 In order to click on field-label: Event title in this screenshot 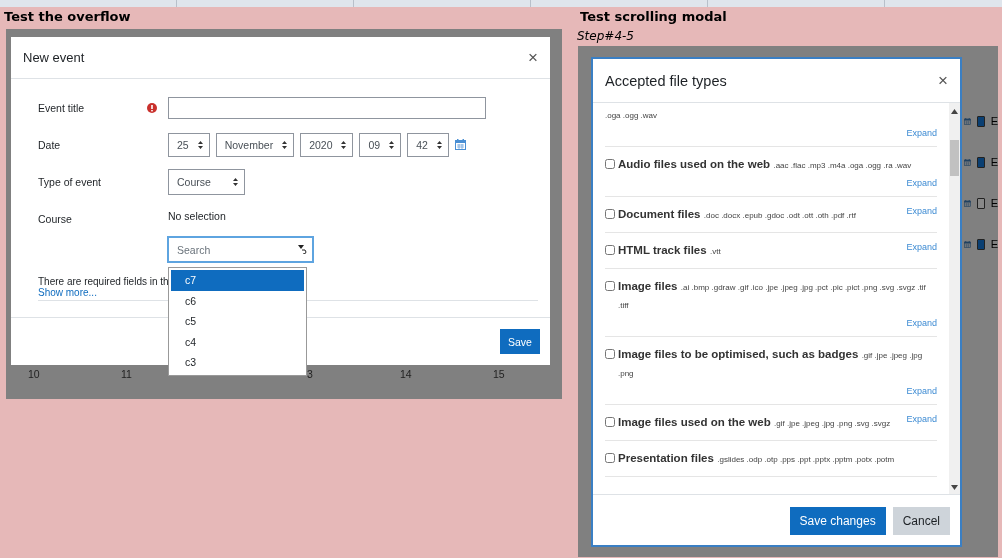, I will do `click(62, 107)`.